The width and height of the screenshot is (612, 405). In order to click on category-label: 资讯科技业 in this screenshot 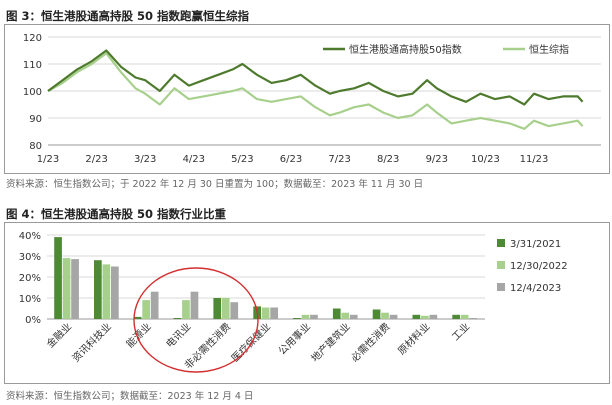, I will do `click(91, 342)`.